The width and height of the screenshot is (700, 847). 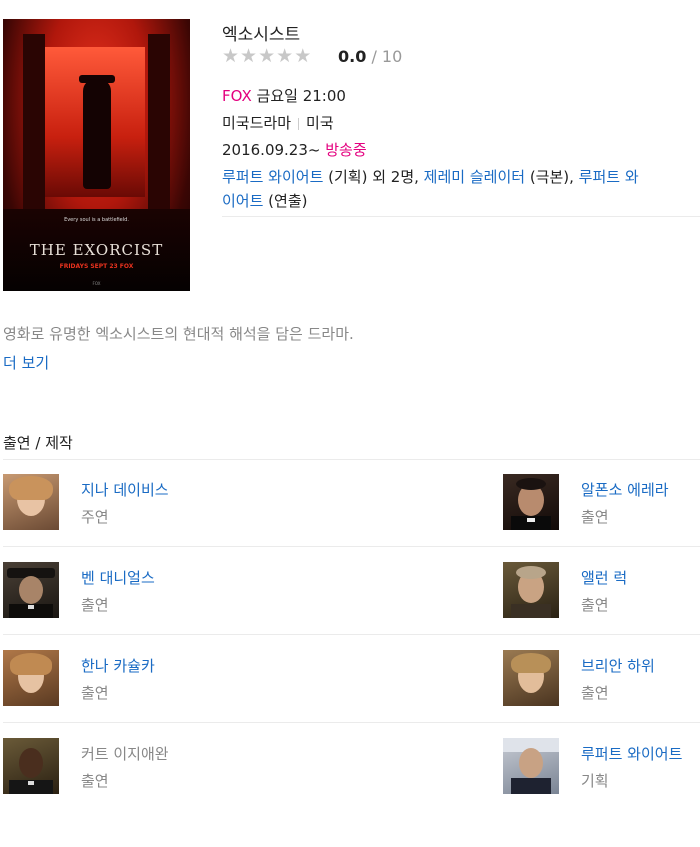 What do you see at coordinates (370, 56) in the screenshot?
I see `rating-score: 0.0 / 10` at bounding box center [370, 56].